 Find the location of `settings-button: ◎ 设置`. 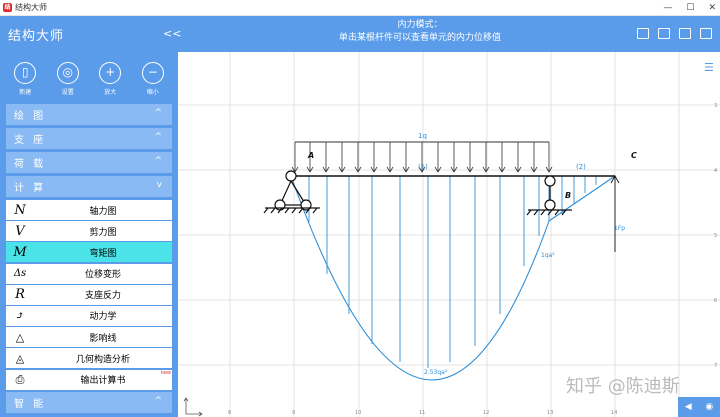

settings-button: ◎ 设置 is located at coordinates (68, 83).